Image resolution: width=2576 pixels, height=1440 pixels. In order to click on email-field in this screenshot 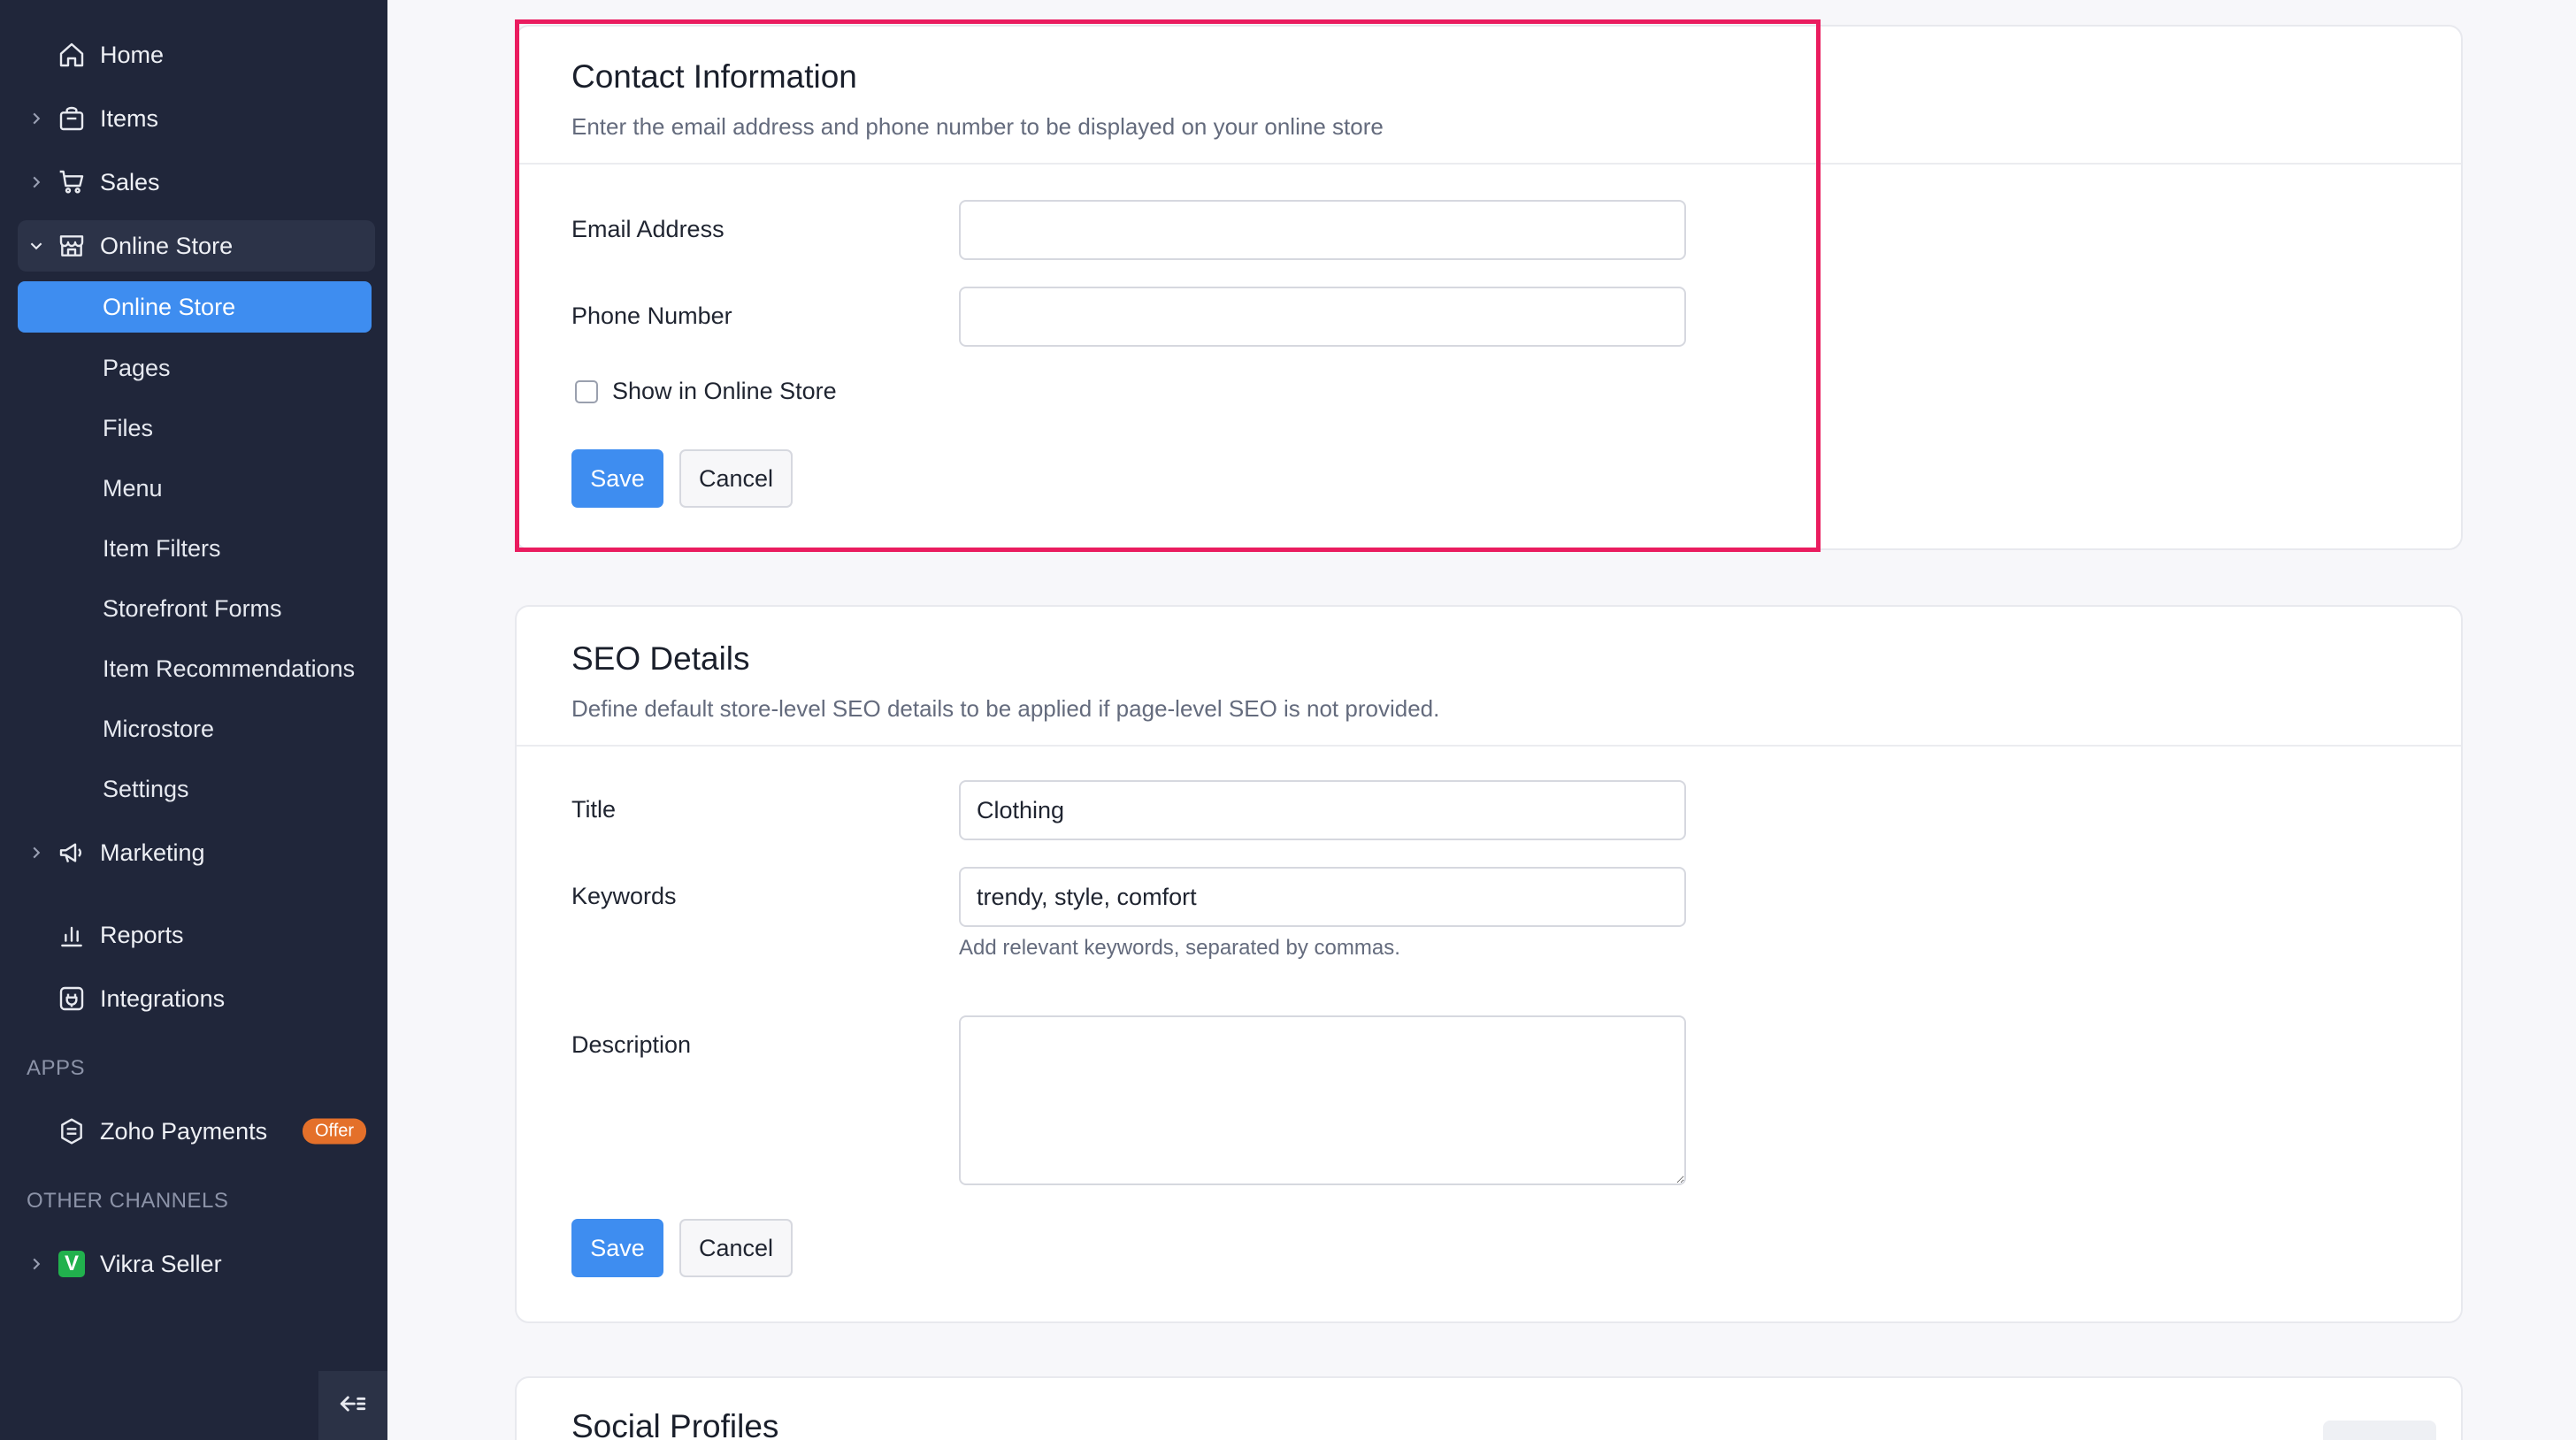, I will do `click(1322, 230)`.